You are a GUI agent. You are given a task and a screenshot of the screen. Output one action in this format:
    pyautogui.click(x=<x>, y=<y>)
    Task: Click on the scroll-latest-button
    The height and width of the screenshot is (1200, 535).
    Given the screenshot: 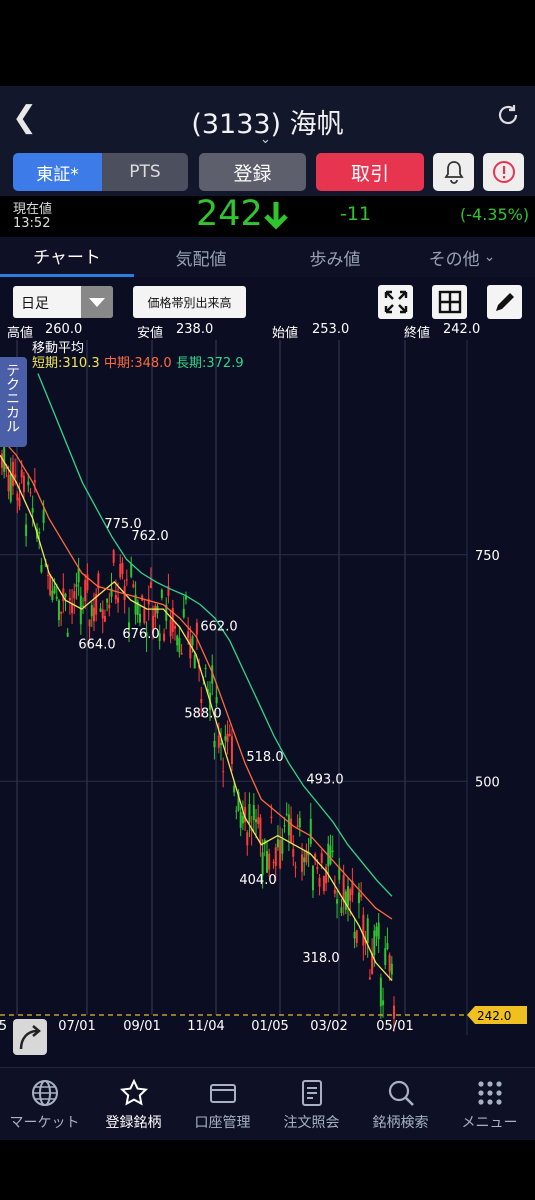 What is the action you would take?
    pyautogui.click(x=30, y=1037)
    